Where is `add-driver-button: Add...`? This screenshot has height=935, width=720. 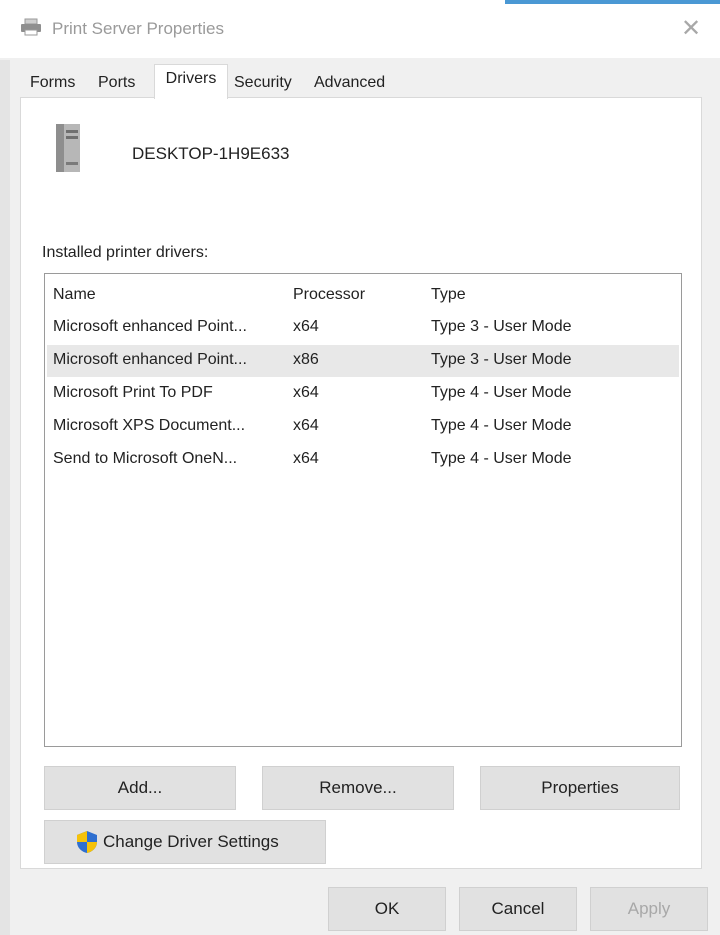 add-driver-button: Add... is located at coordinates (140, 788).